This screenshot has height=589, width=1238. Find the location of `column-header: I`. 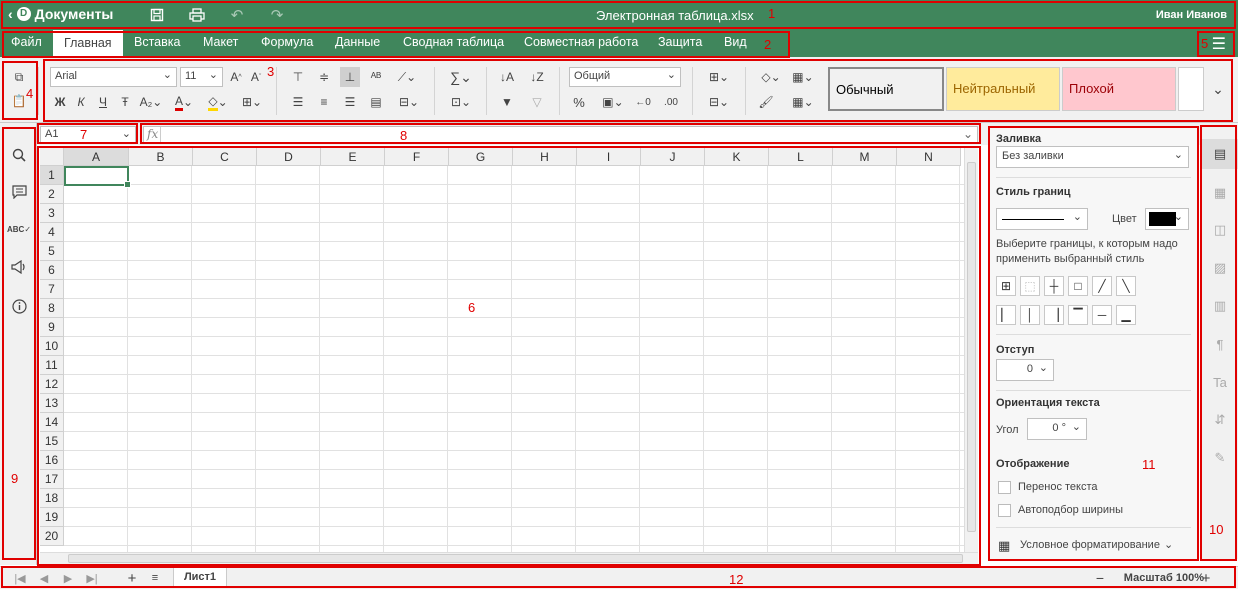

column-header: I is located at coordinates (609, 157).